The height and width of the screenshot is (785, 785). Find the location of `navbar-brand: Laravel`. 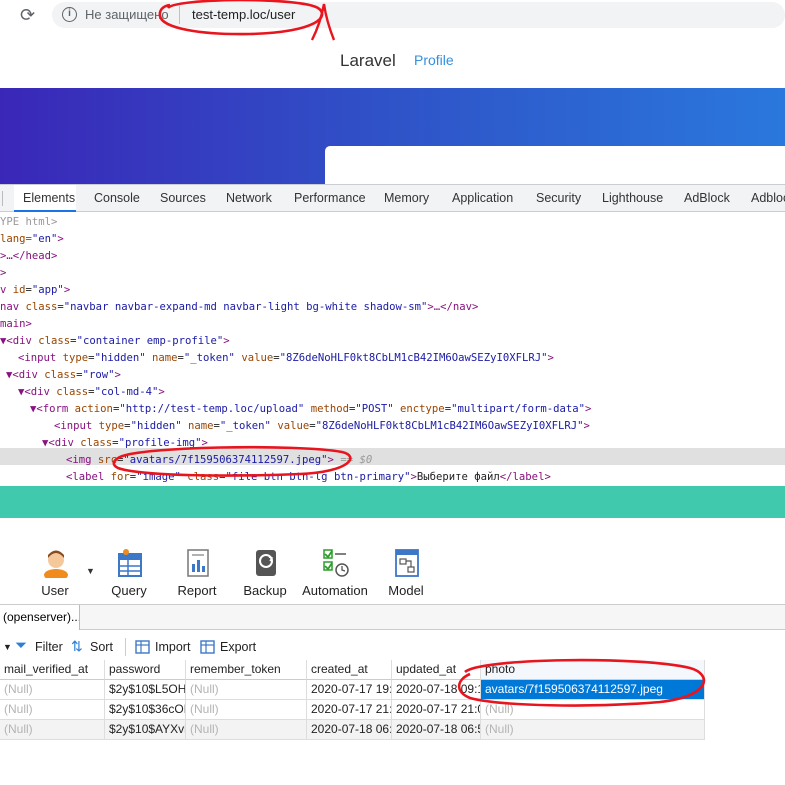

navbar-brand: Laravel is located at coordinates (368, 61).